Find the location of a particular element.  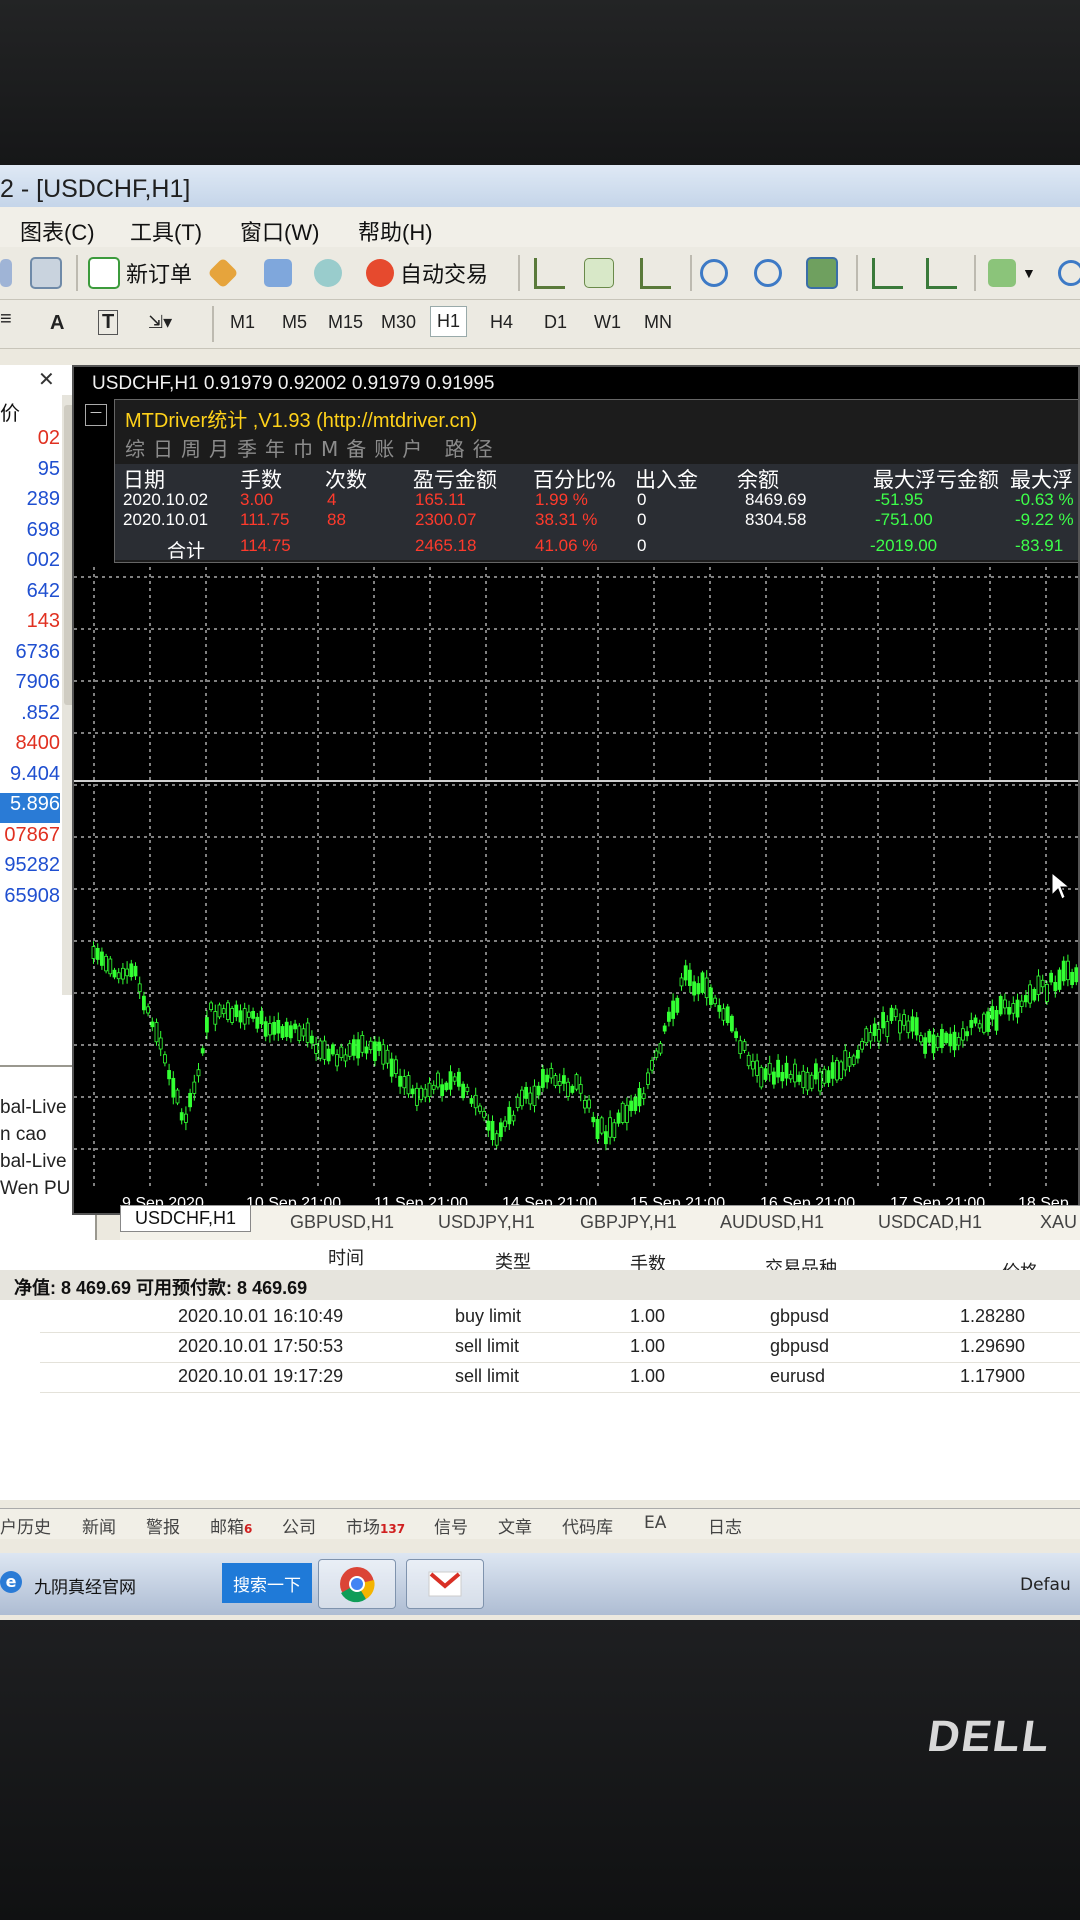

tf-mn: MN is located at coordinates (658, 322).